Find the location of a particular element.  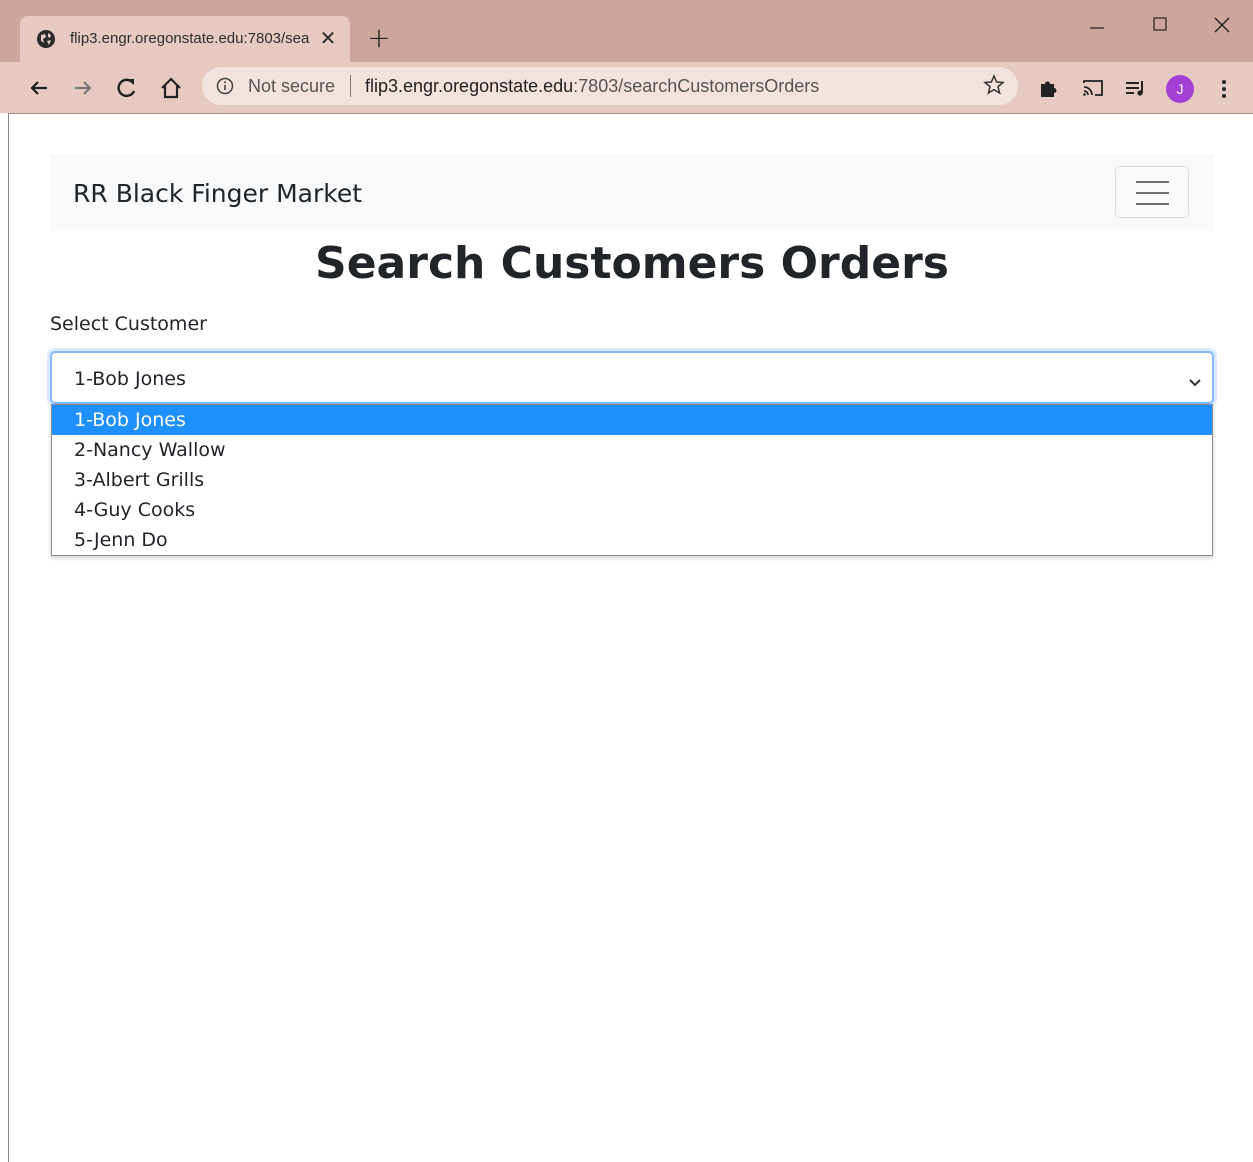

info-icon is located at coordinates (225, 86).